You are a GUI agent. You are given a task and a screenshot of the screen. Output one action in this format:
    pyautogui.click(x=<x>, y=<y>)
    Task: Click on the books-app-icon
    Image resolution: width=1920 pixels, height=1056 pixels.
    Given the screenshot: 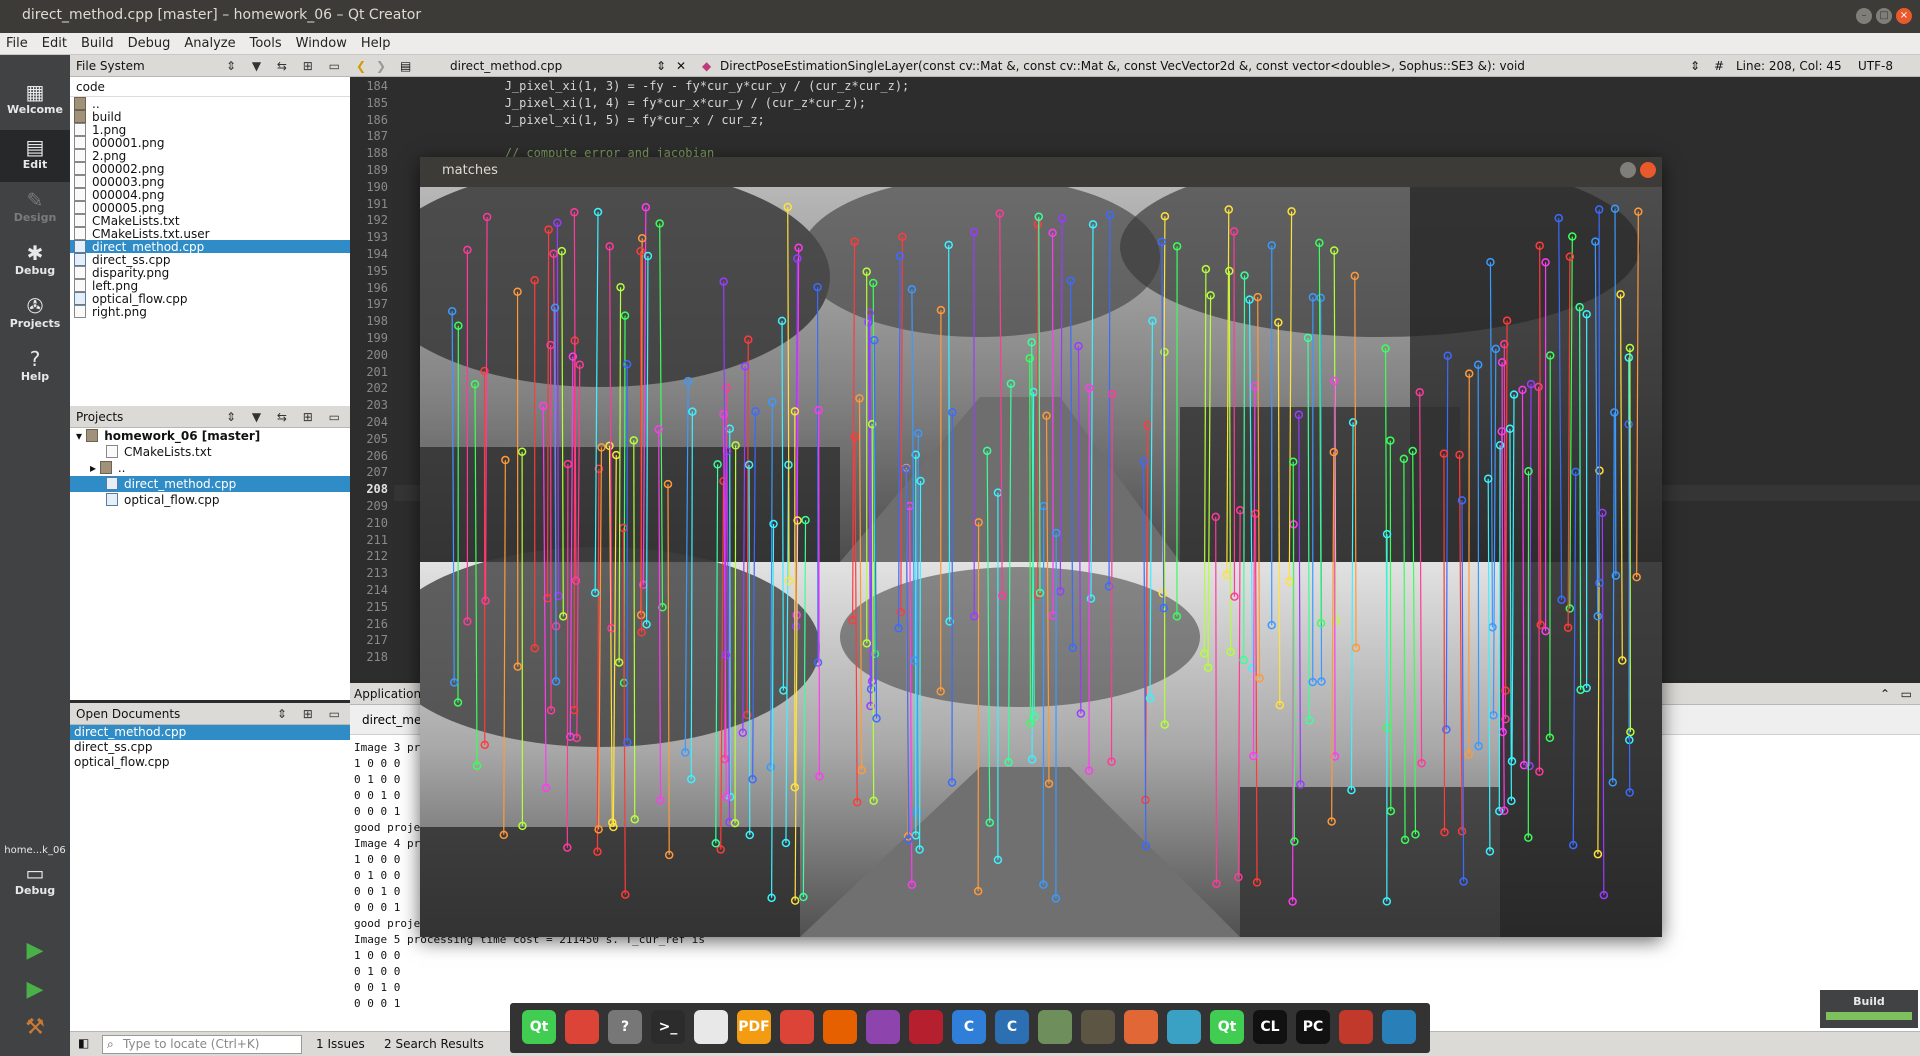 What is the action you would take?
    pyautogui.click(x=1356, y=1027)
    